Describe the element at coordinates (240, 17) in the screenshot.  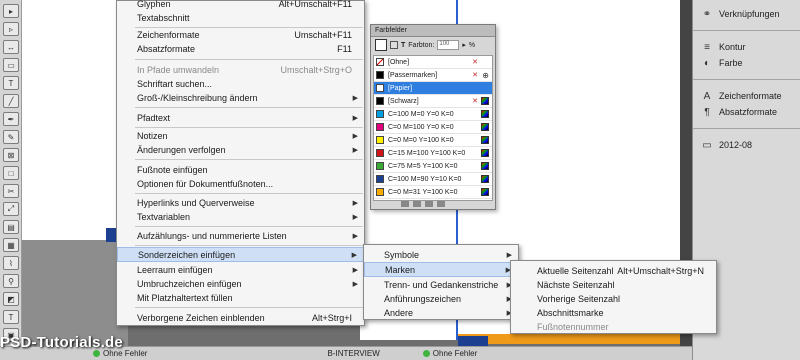
I see `menu-item-story: Textabschnitt` at that location.